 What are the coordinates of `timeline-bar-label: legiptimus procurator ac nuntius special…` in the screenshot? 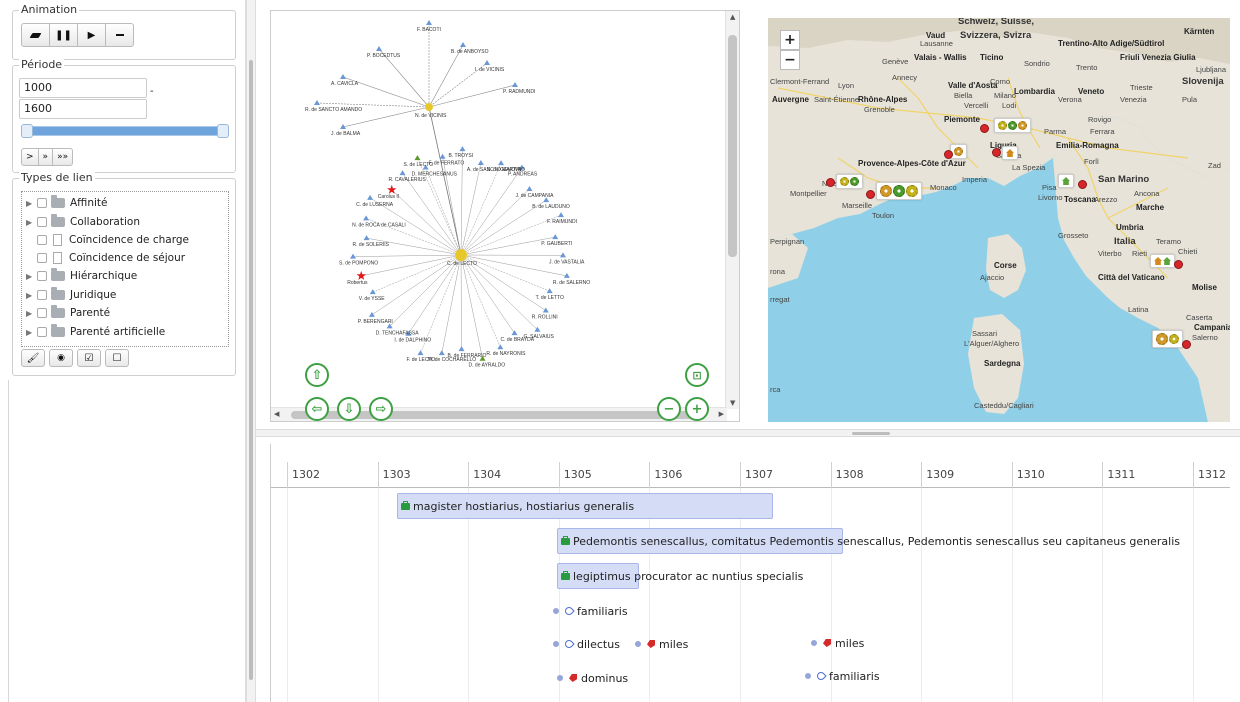 It's located at (682, 576).